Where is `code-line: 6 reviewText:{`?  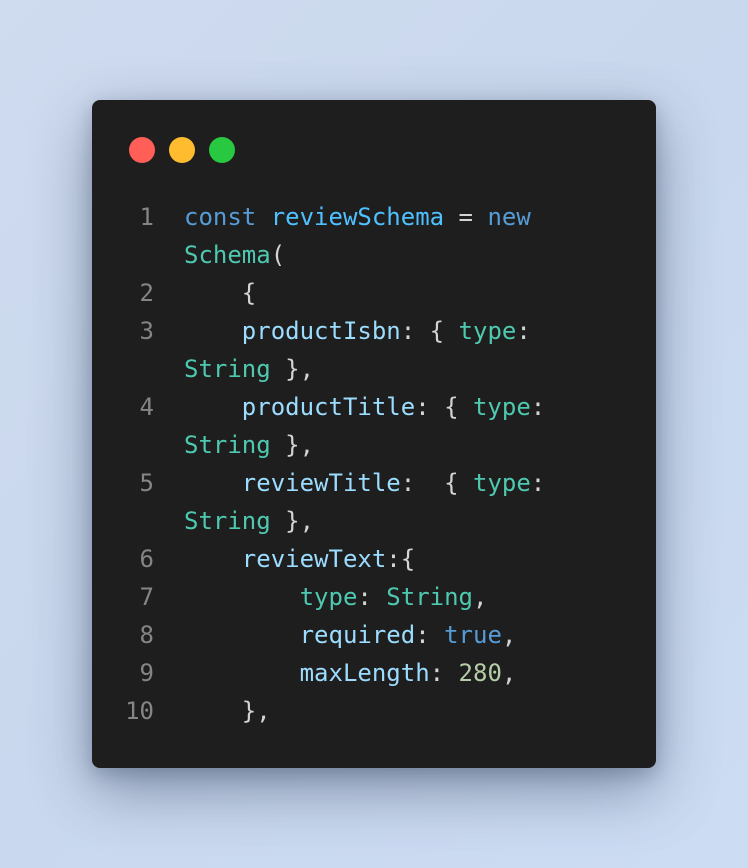 code-line: 6 reviewText:{ is located at coordinates (374, 559).